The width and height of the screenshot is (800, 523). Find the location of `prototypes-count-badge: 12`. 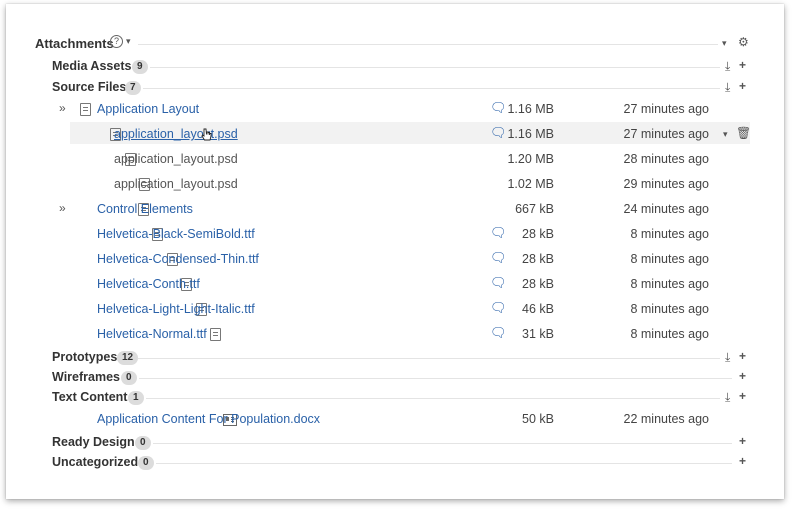

prototypes-count-badge: 12 is located at coordinates (128, 358).